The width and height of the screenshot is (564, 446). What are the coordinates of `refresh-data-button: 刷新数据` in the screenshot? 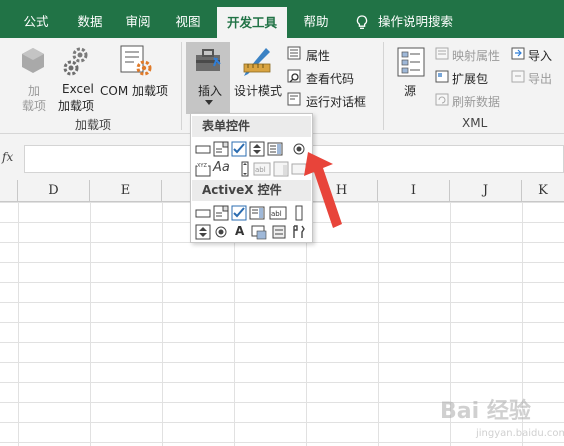 It's located at (476, 101).